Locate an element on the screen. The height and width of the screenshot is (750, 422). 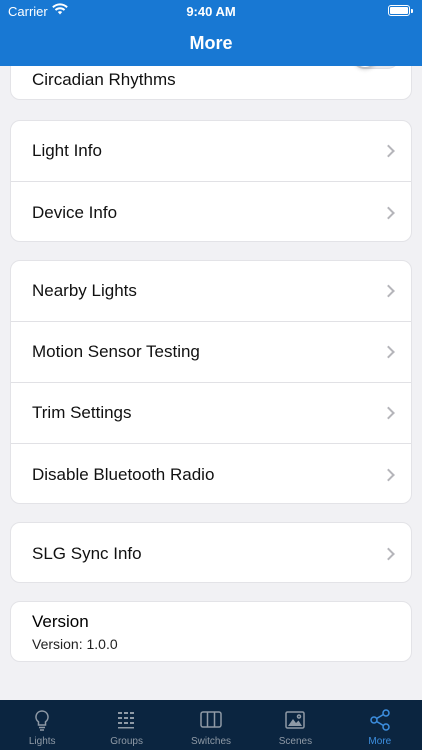
tab-groups: Groups is located at coordinates (126, 725).